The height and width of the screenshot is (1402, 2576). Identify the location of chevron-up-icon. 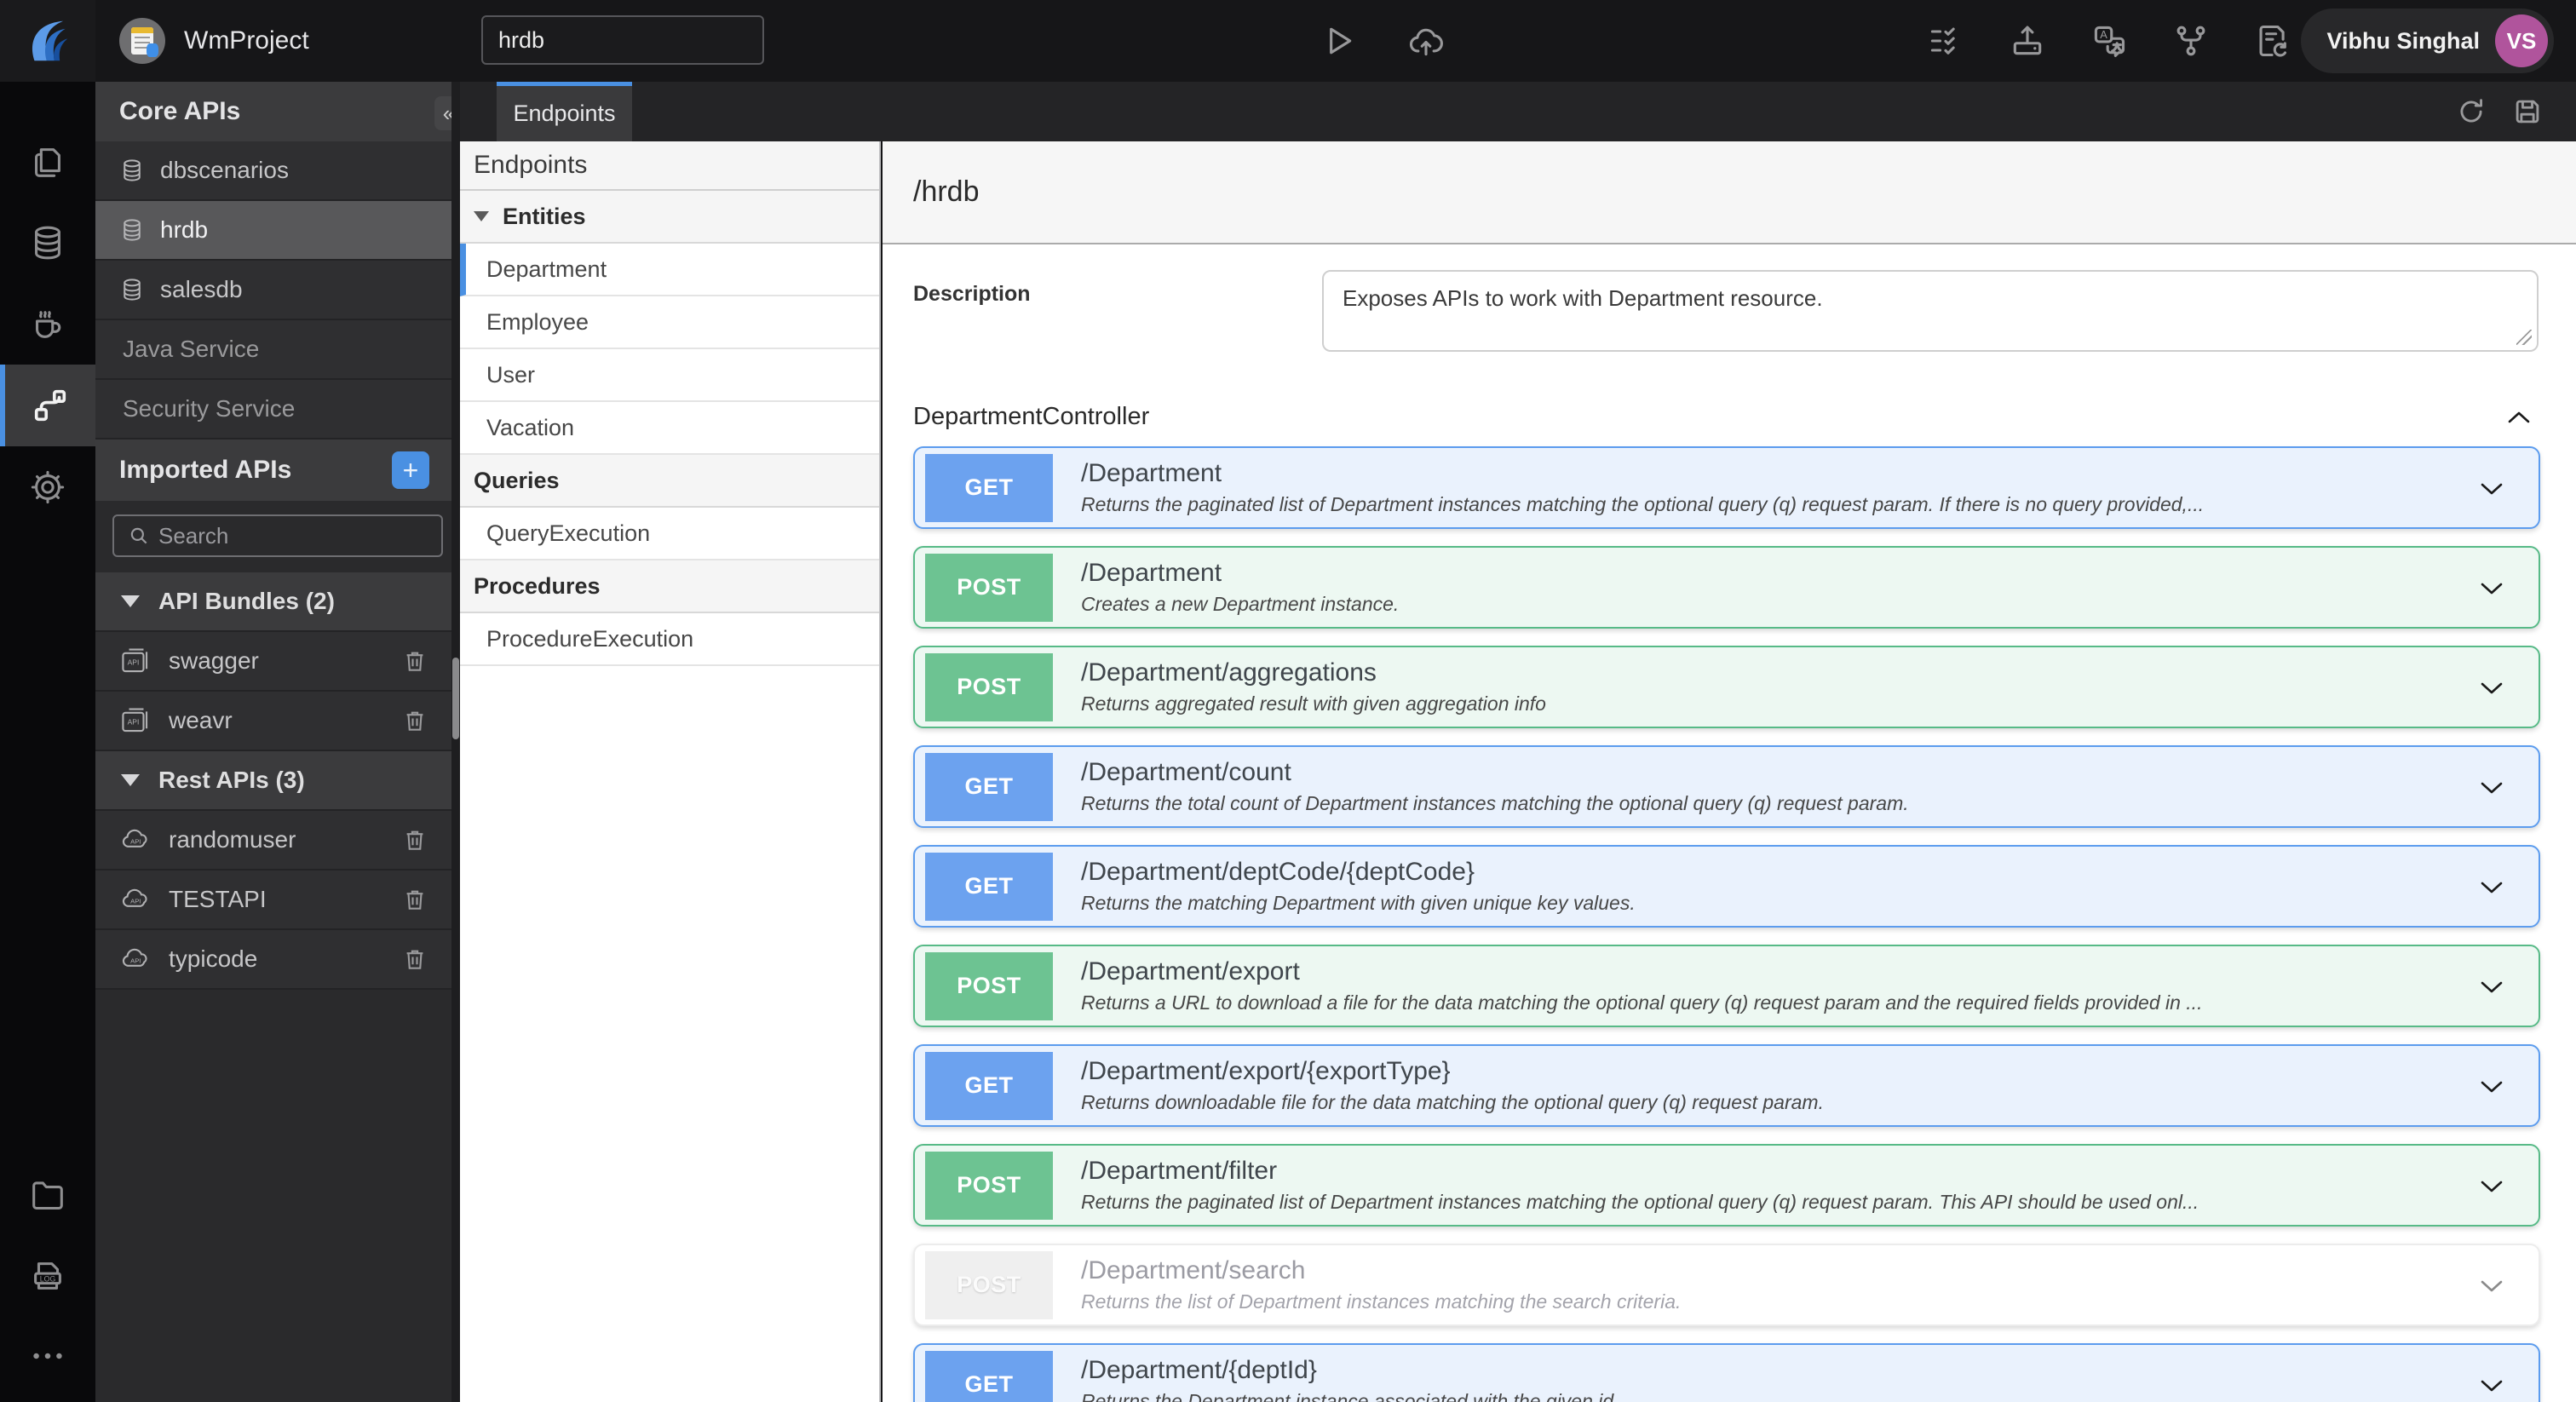
(2519, 417).